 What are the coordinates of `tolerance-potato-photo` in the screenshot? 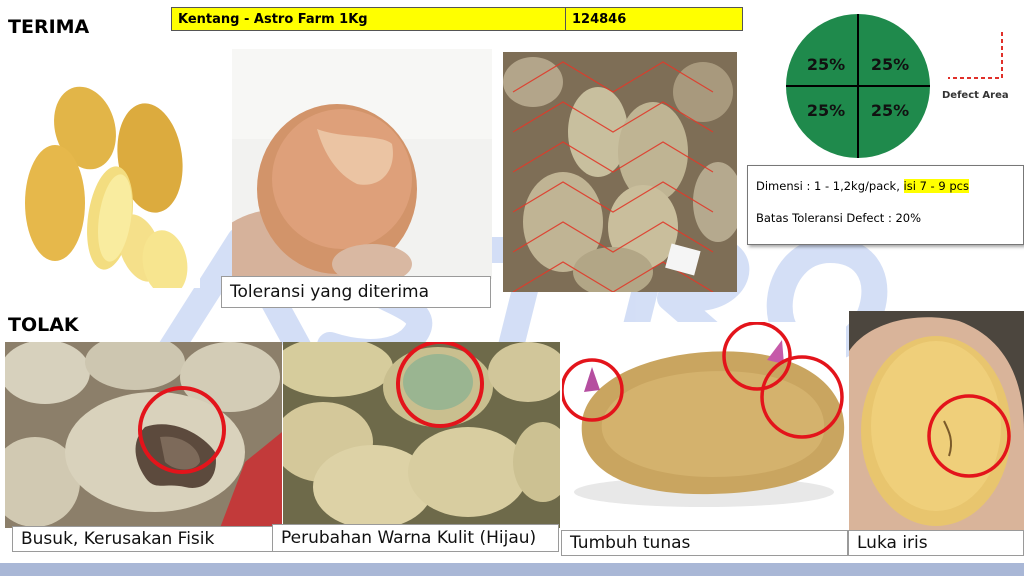 It's located at (362, 164).